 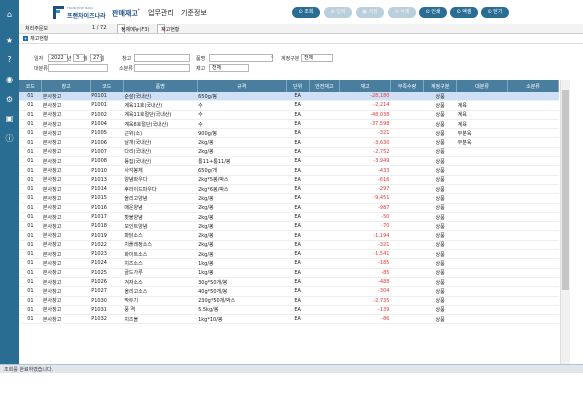 What do you see at coordinates (162, 68) in the screenshot?
I see `minor-category-field` at bounding box center [162, 68].